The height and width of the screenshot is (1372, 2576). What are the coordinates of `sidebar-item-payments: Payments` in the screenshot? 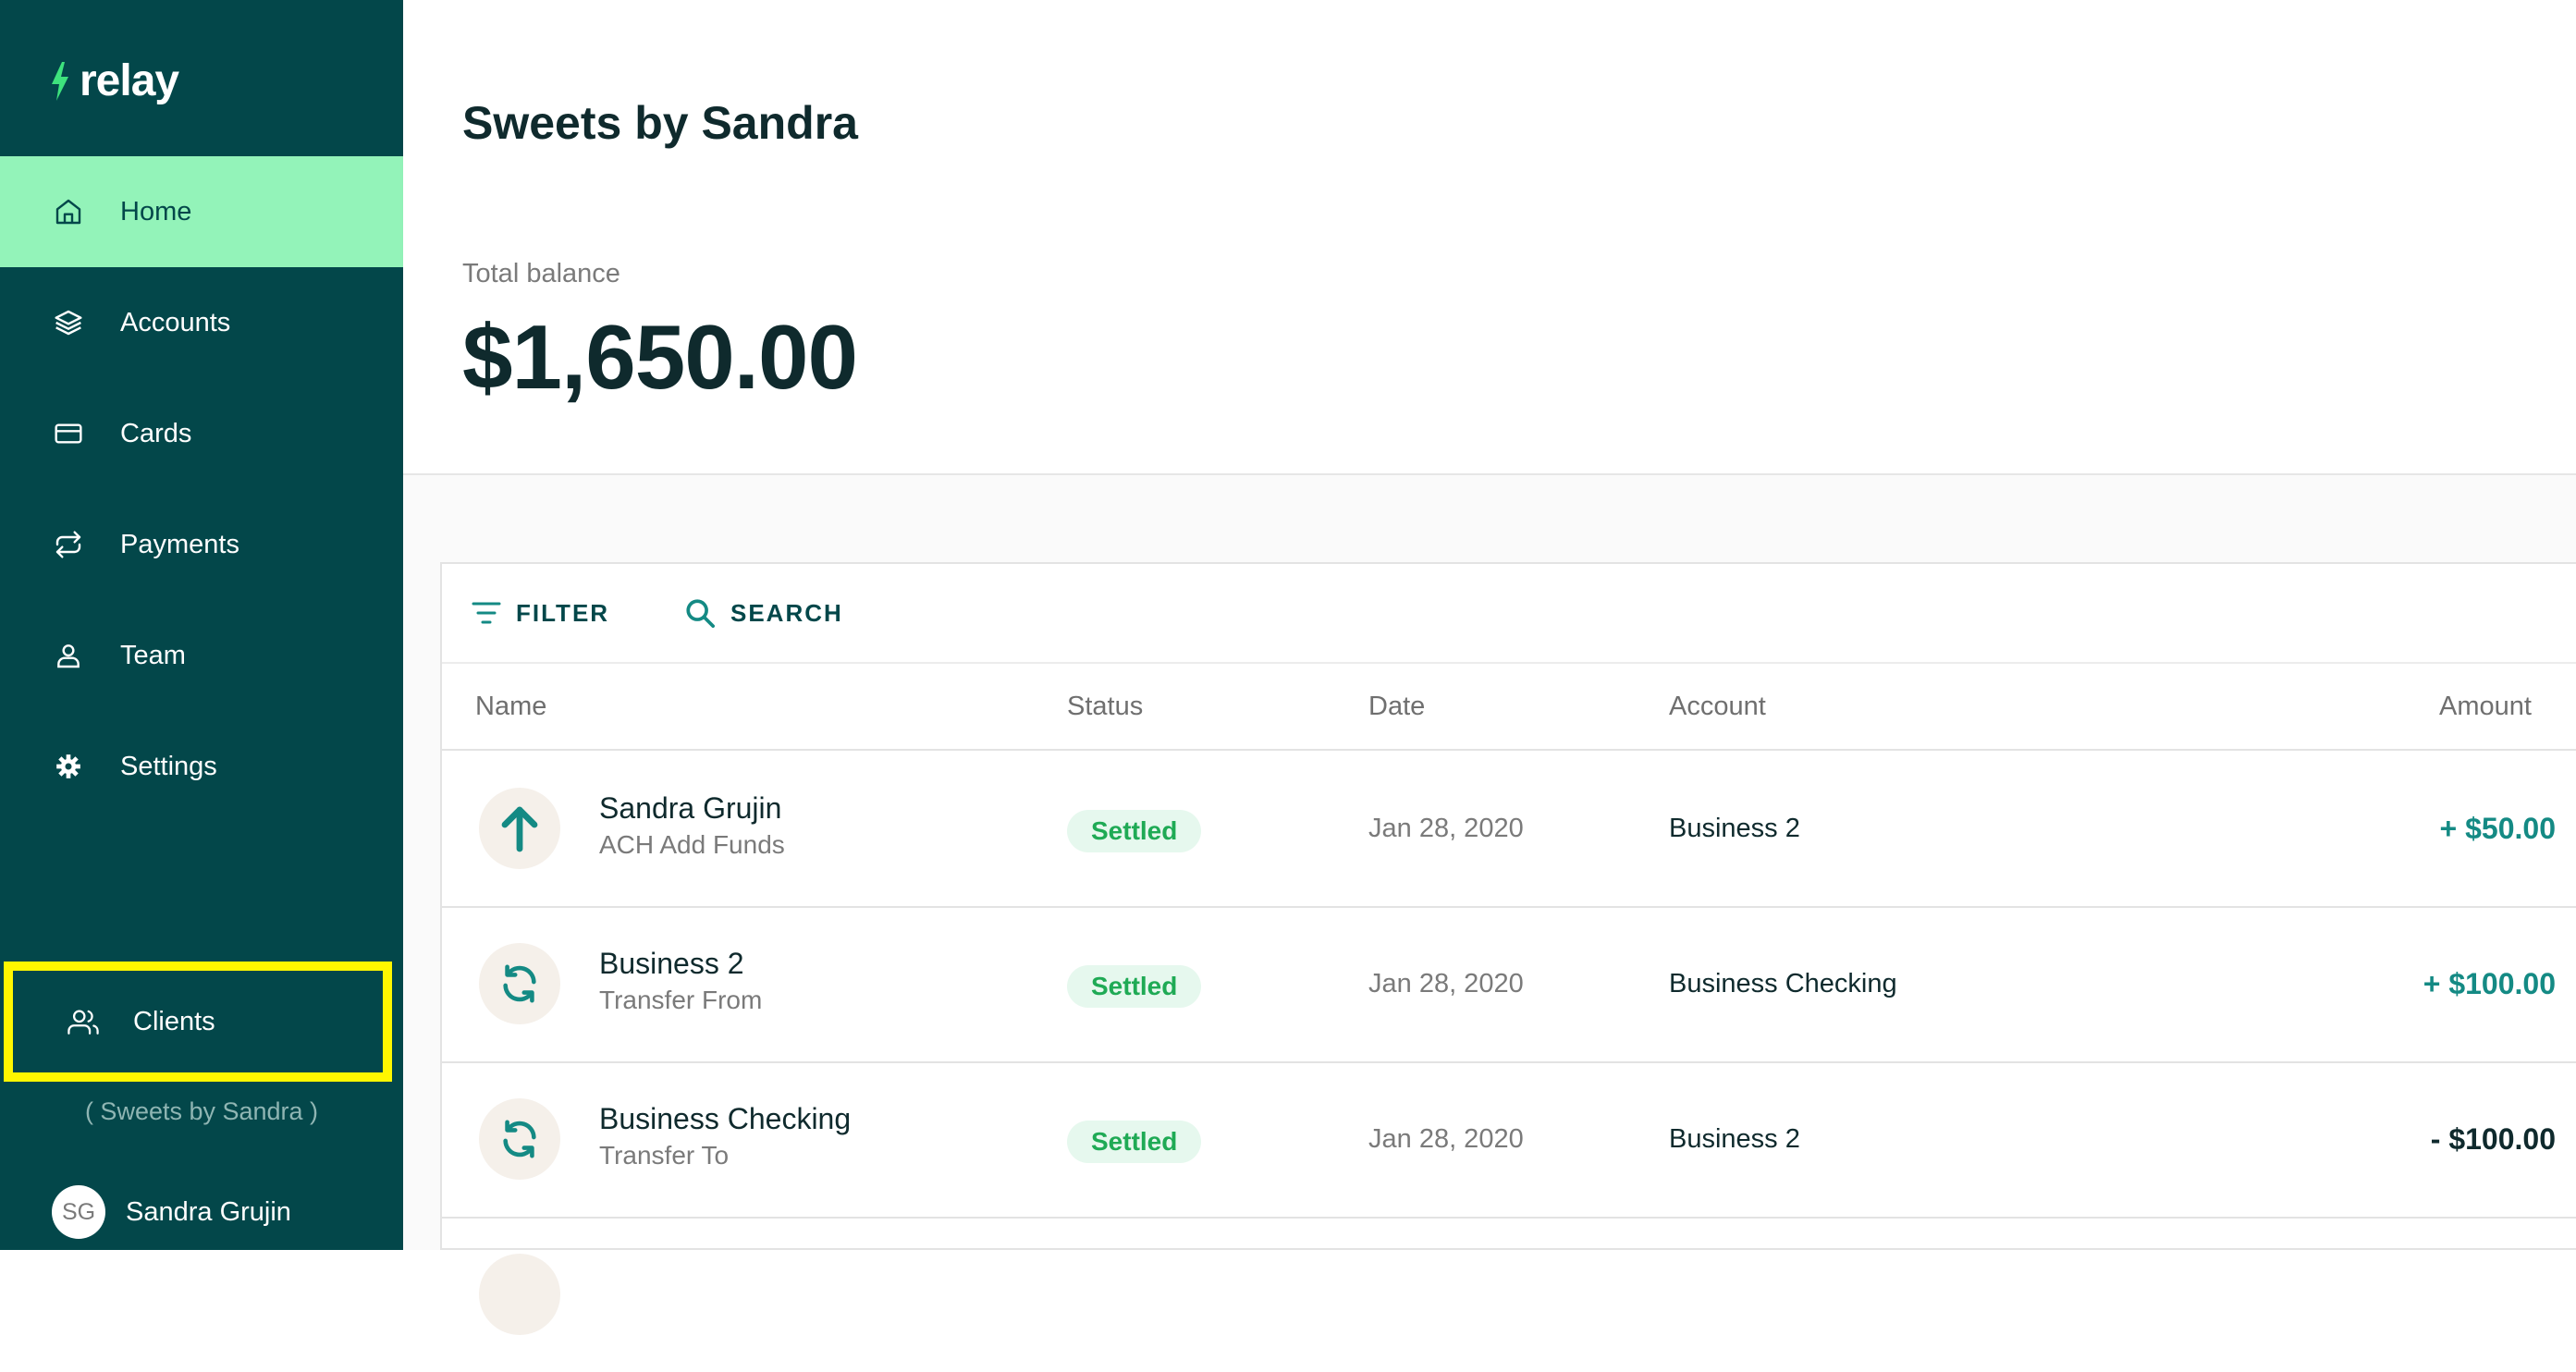 It's located at (202, 544).